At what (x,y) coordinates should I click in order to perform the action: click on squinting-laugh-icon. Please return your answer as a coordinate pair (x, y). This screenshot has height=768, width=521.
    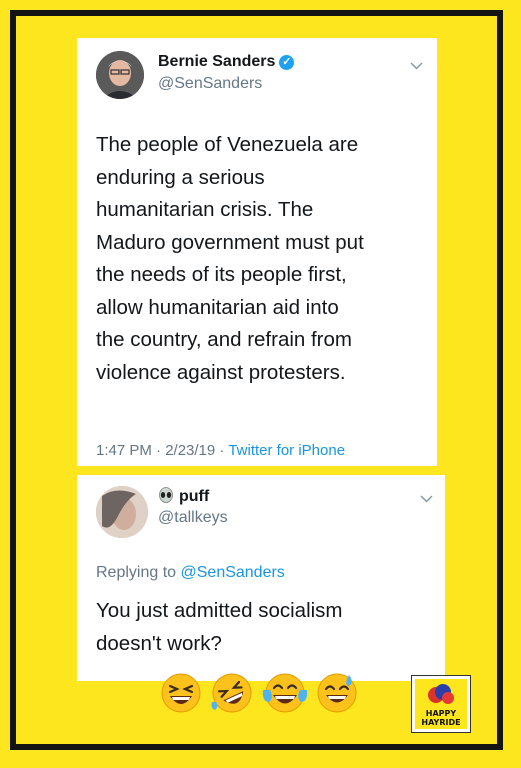
    Looking at the image, I should click on (181, 693).